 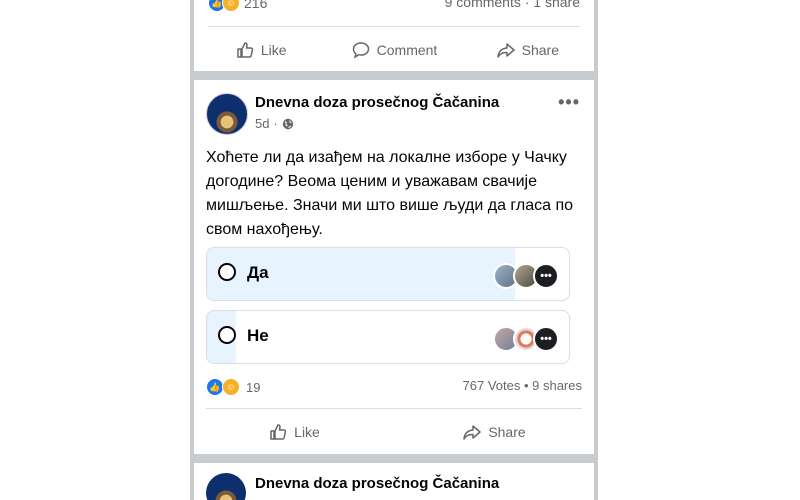 I want to click on post-meta: 5d ·, so click(x=274, y=123).